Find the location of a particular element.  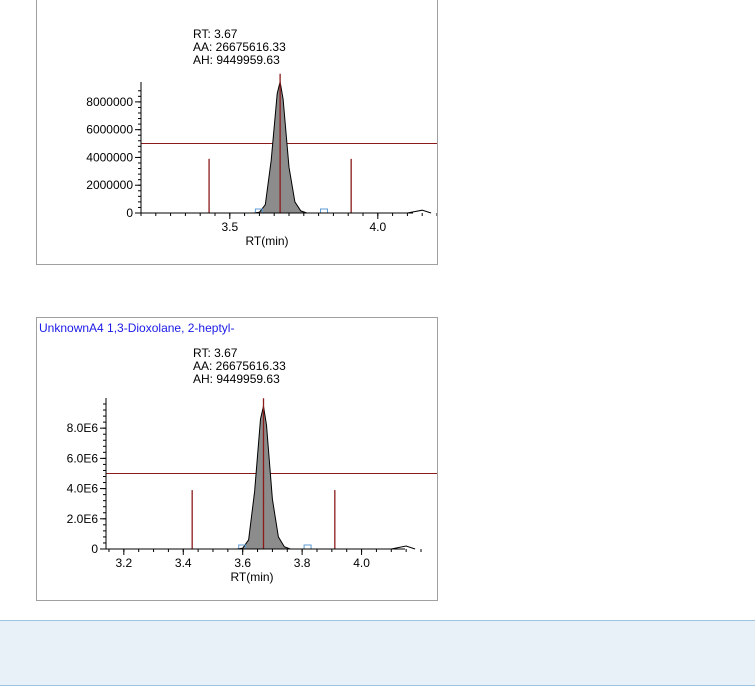

y-tick-label: 8.0E6 is located at coordinates (83, 428).